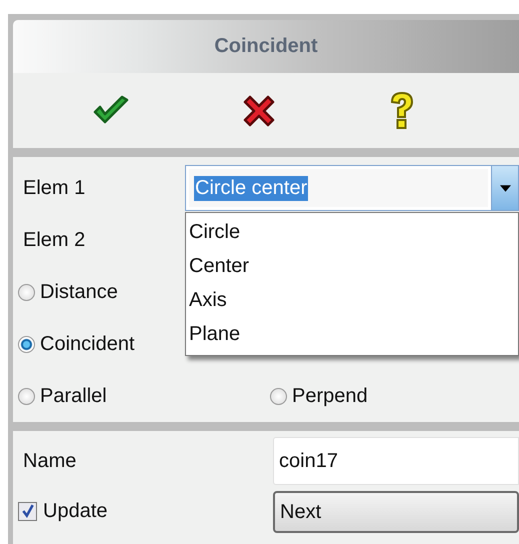 This screenshot has width=519, height=544. What do you see at coordinates (319, 396) in the screenshot?
I see `radio-button: Perpend` at bounding box center [319, 396].